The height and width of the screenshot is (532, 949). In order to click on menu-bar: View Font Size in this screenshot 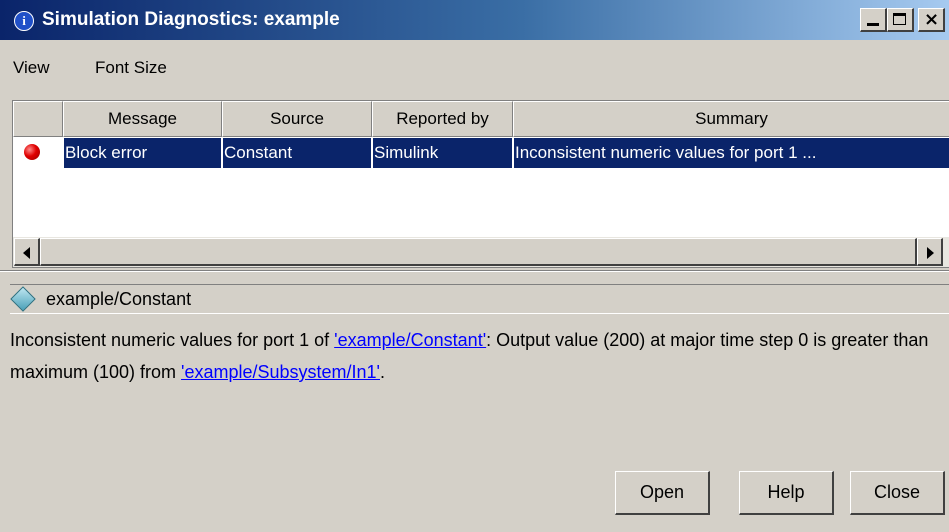, I will do `click(474, 69)`.